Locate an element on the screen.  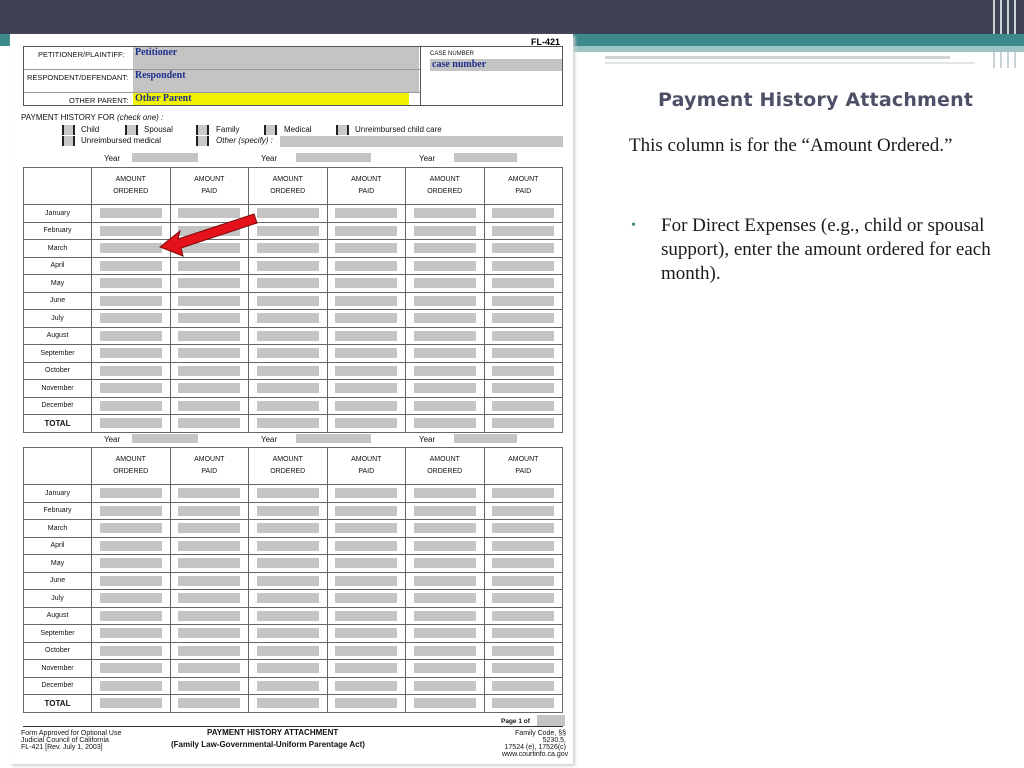
other-specify-field is located at coordinates (421, 141).